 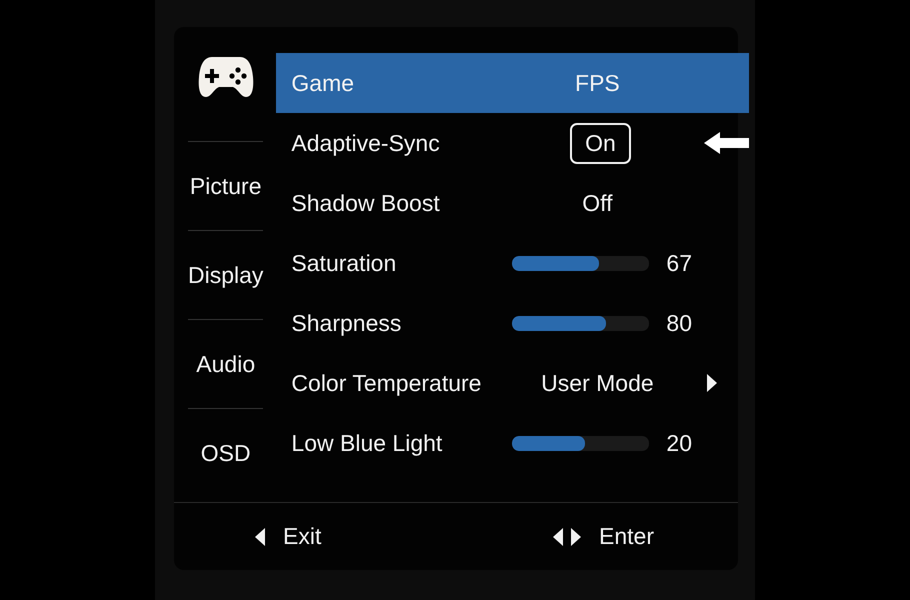 What do you see at coordinates (225, 453) in the screenshot?
I see `menu-tab: OSD` at bounding box center [225, 453].